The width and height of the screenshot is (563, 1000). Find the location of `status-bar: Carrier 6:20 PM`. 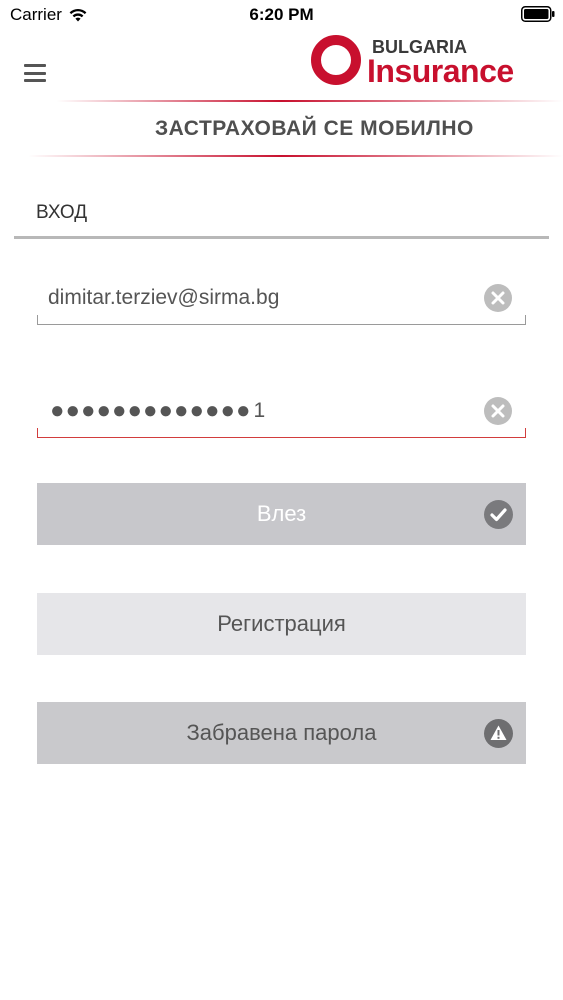

status-bar: Carrier 6:20 PM is located at coordinates (281, 15).